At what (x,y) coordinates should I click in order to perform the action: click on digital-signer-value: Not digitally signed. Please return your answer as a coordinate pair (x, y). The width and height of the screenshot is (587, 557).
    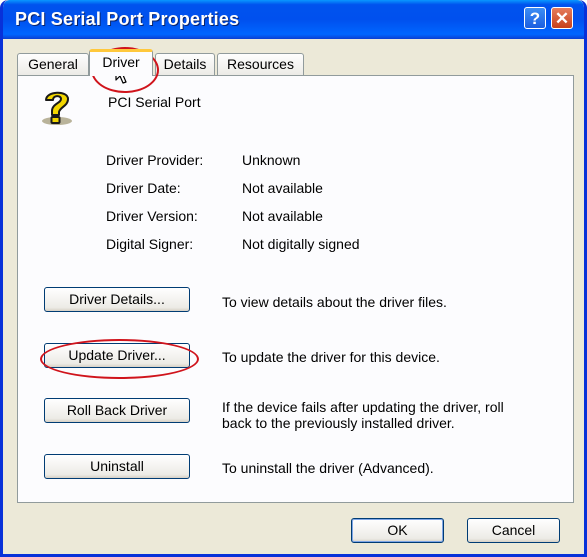
    Looking at the image, I should click on (301, 244).